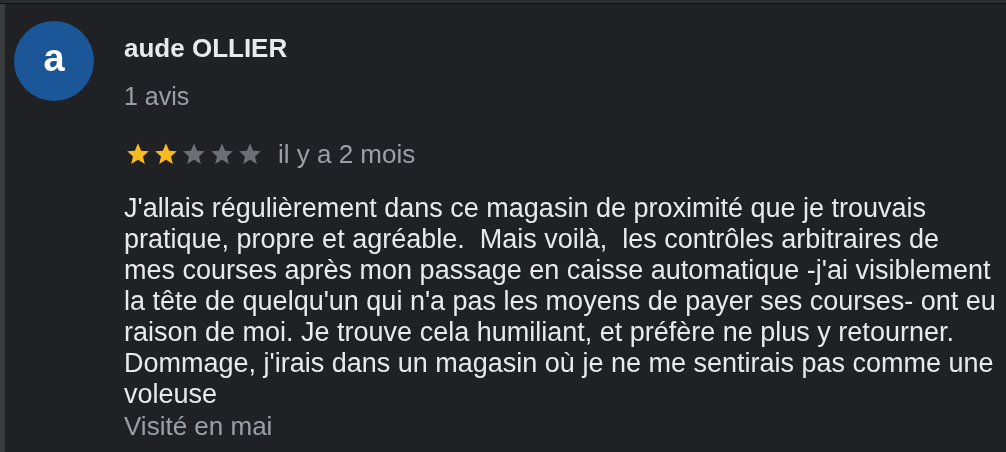 The image size is (1006, 452). What do you see at coordinates (560, 48) in the screenshot?
I see `author-name: aude OLLIER` at bounding box center [560, 48].